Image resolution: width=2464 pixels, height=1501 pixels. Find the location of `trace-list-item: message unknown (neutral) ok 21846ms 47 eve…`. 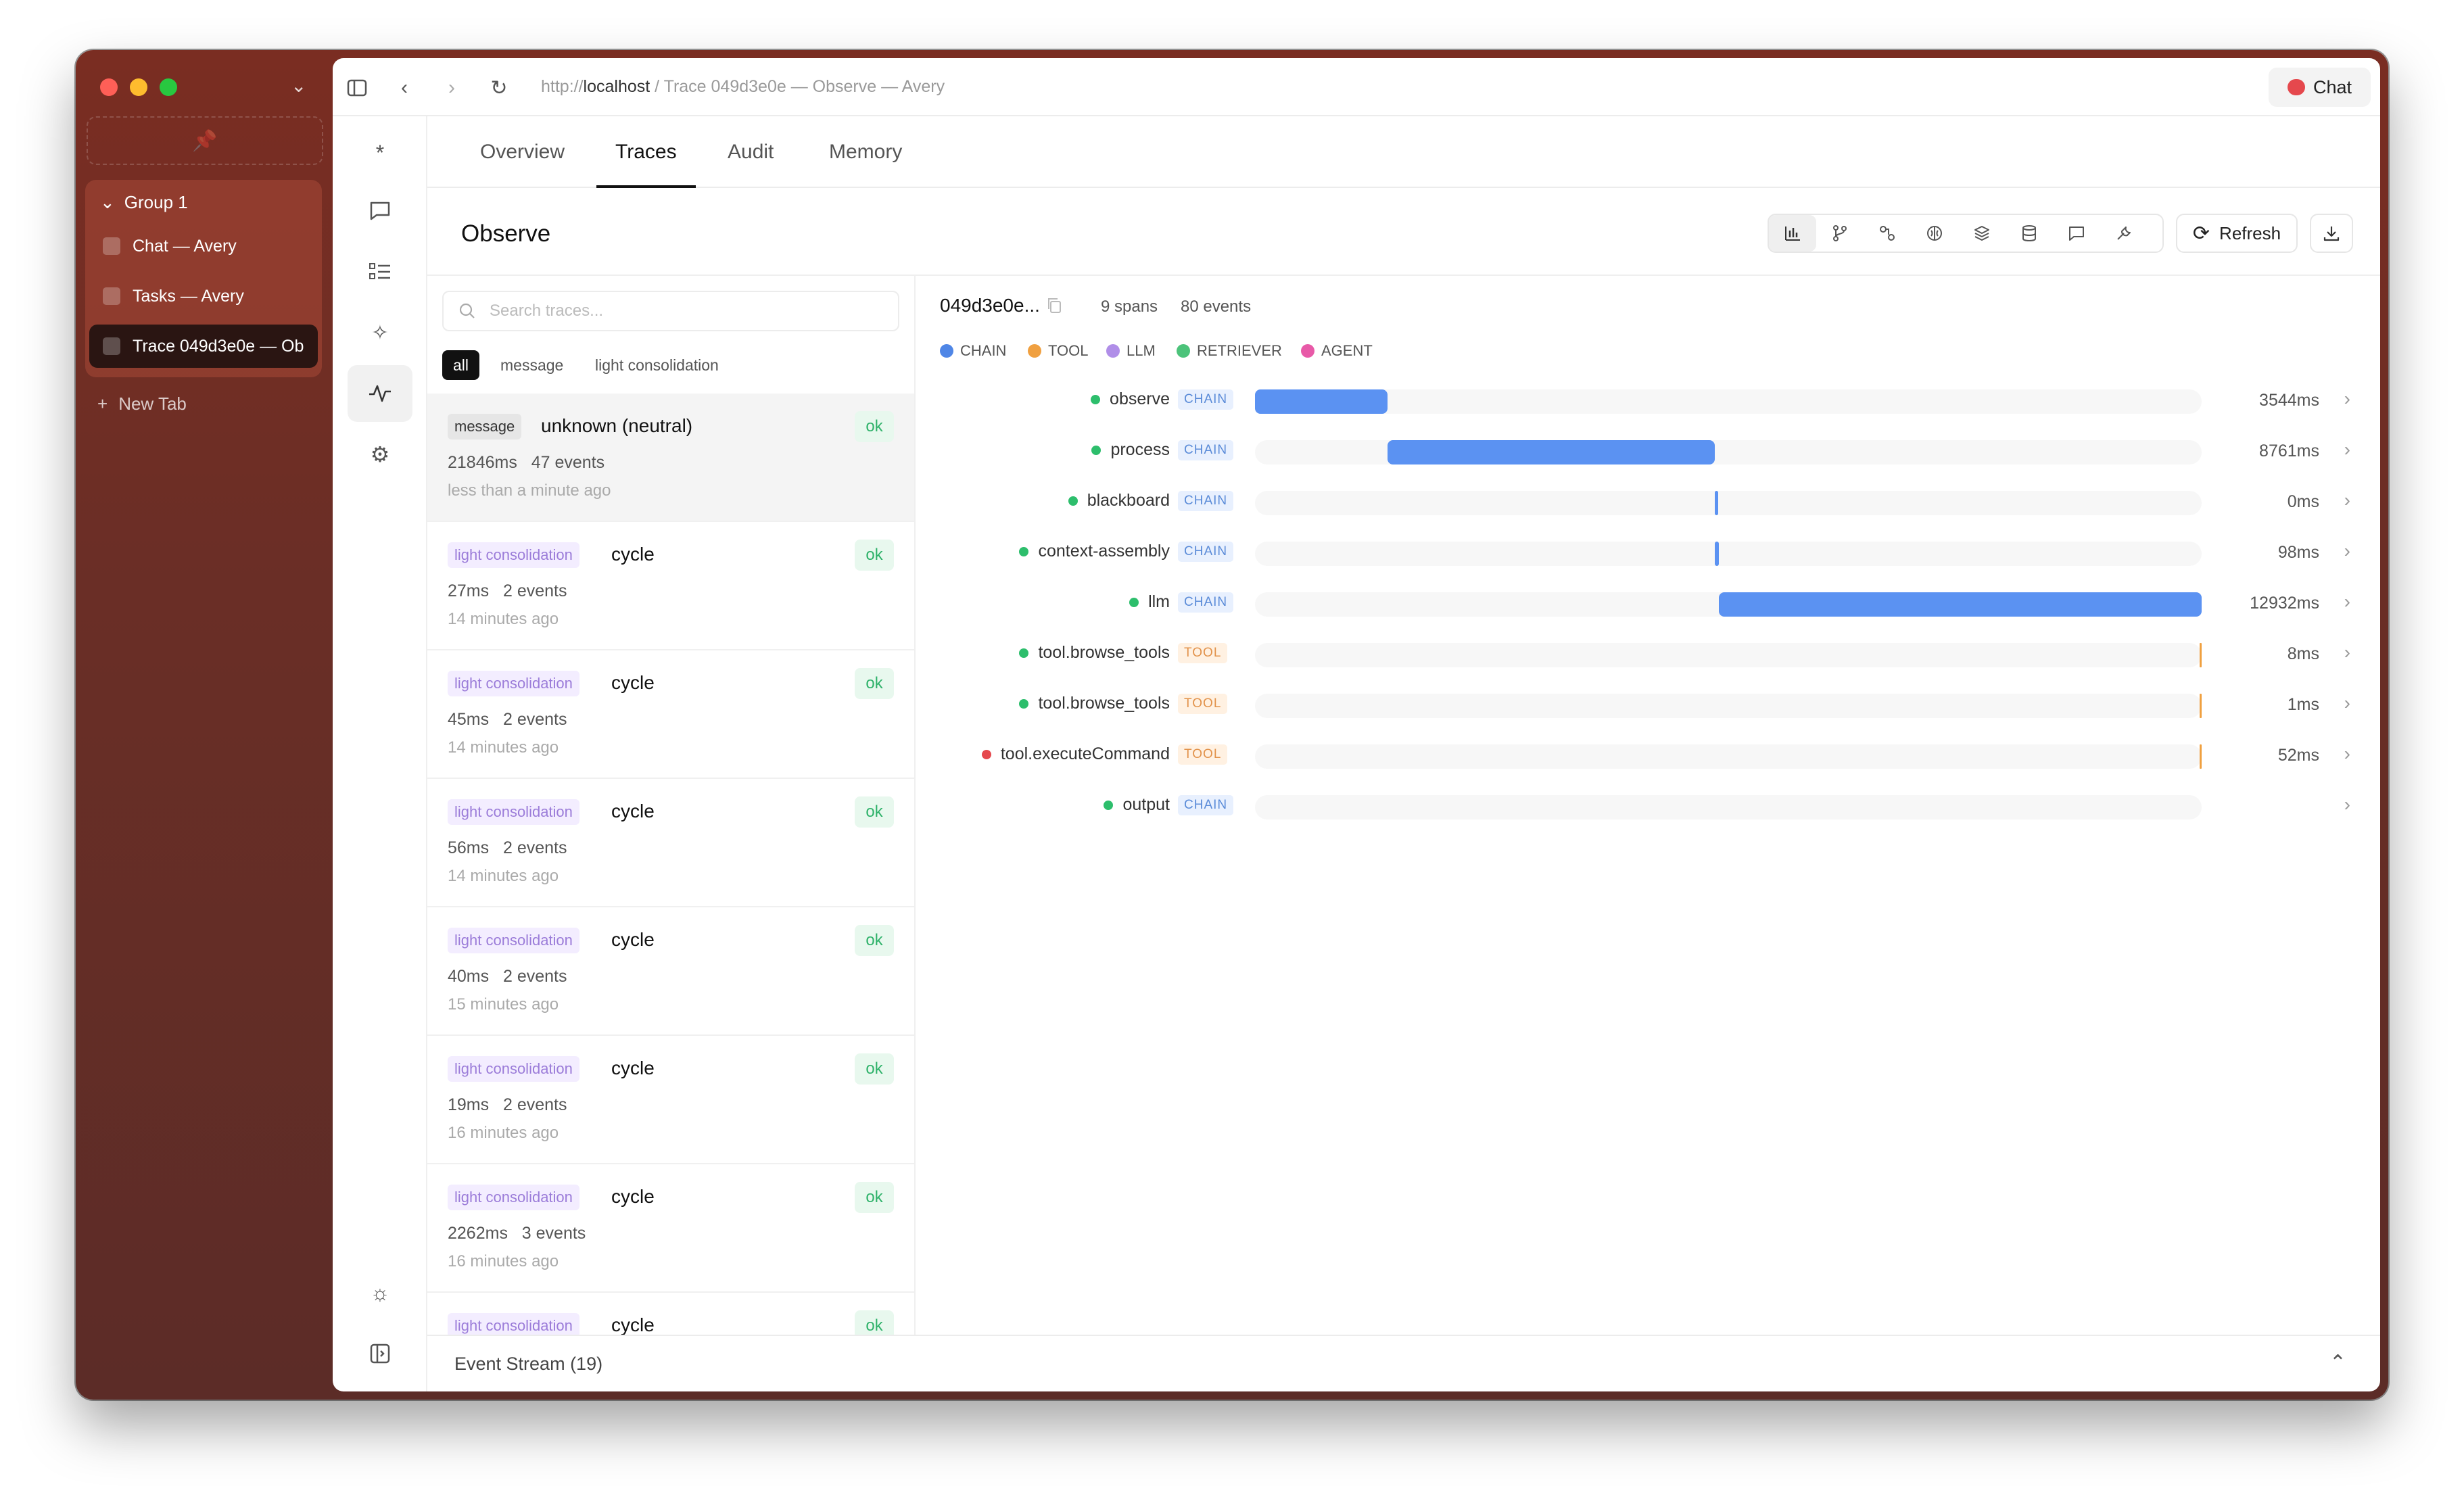

trace-list-item: message unknown (neutral) ok 21846ms 47 eve… is located at coordinates (670, 458).